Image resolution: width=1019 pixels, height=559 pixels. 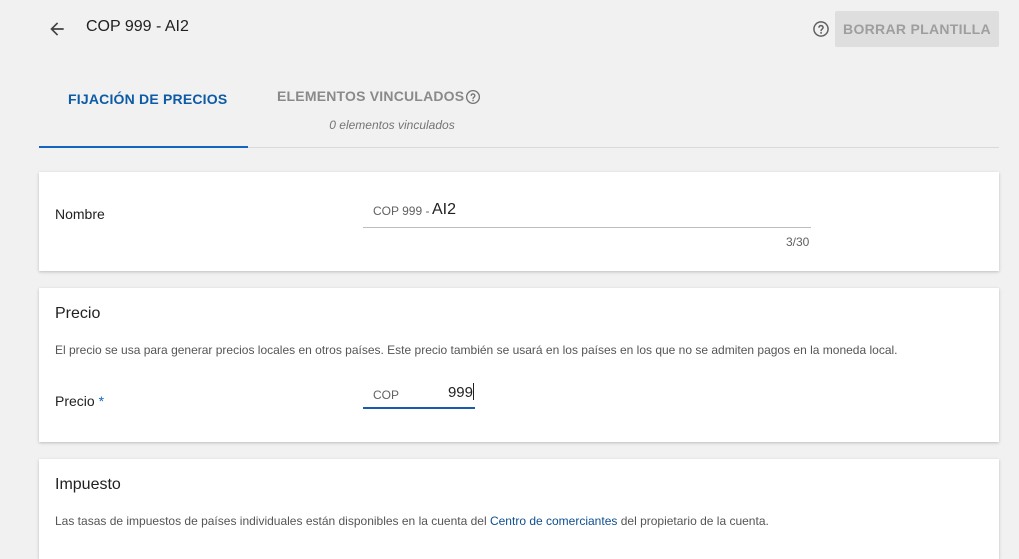 I want to click on tab-pricing: FIJACIÓN DE PRECIOS, so click(x=143, y=104).